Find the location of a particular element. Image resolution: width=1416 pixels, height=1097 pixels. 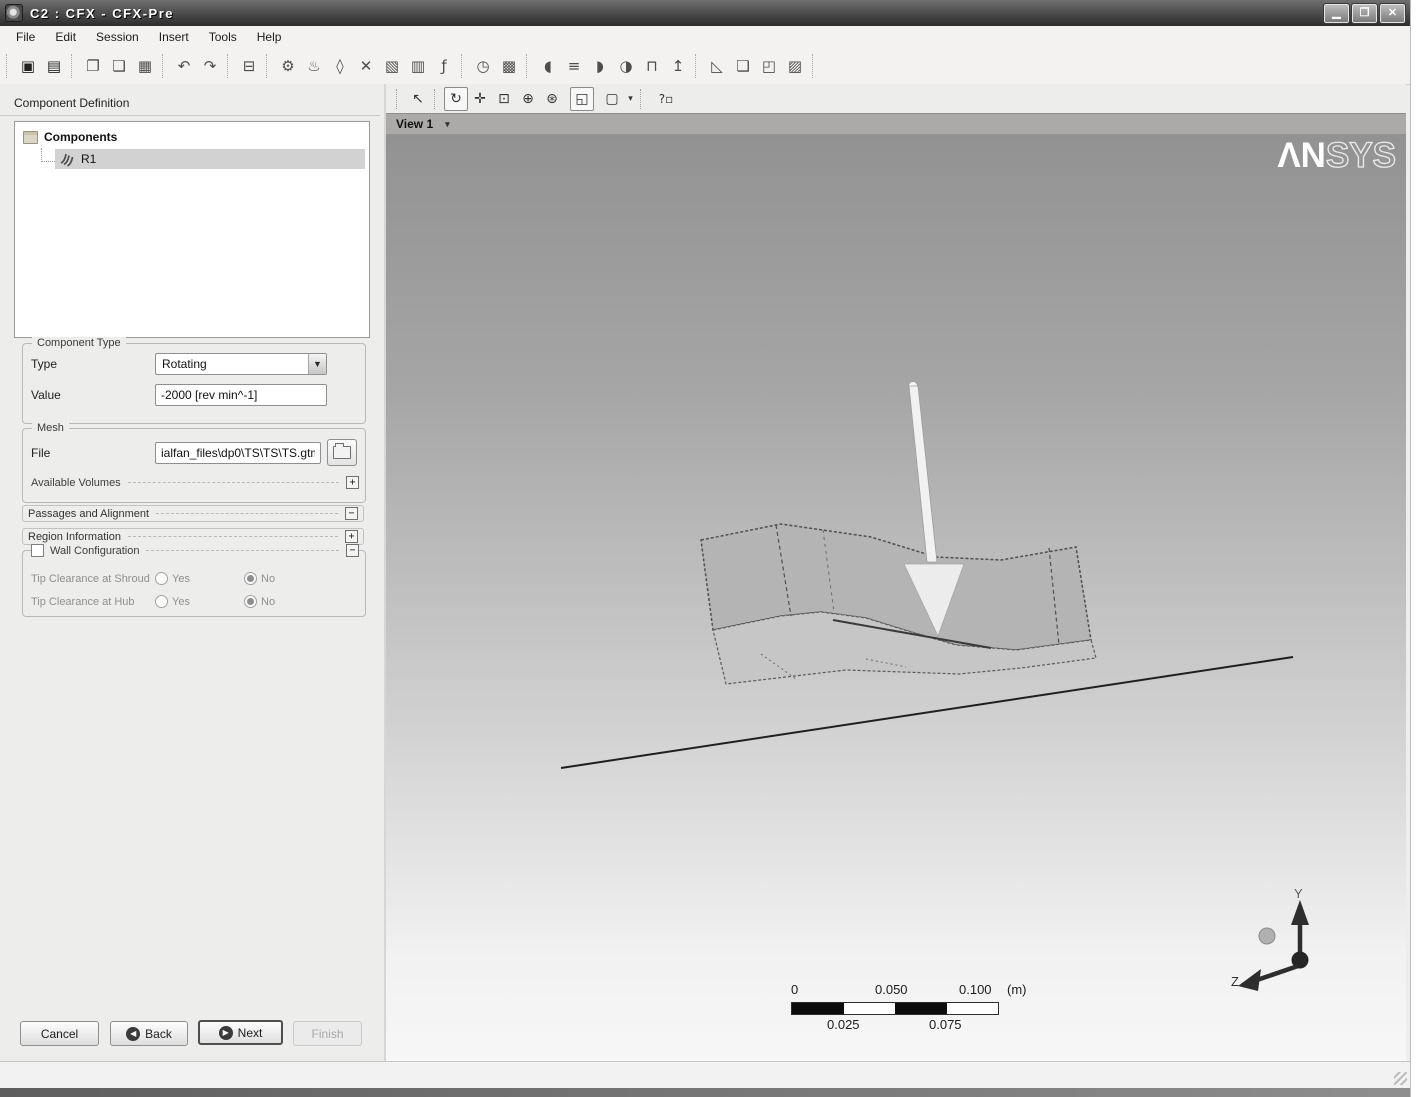

bottom-strip is located at coordinates (705, 1092).